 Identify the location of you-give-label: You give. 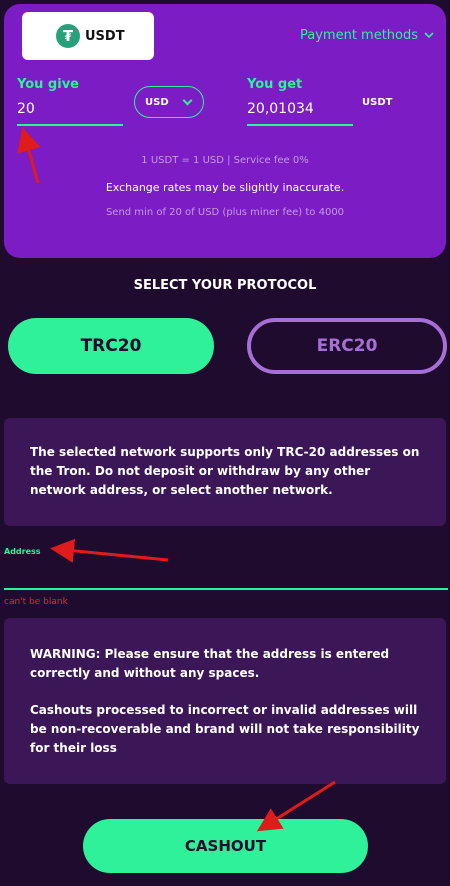
(48, 84).